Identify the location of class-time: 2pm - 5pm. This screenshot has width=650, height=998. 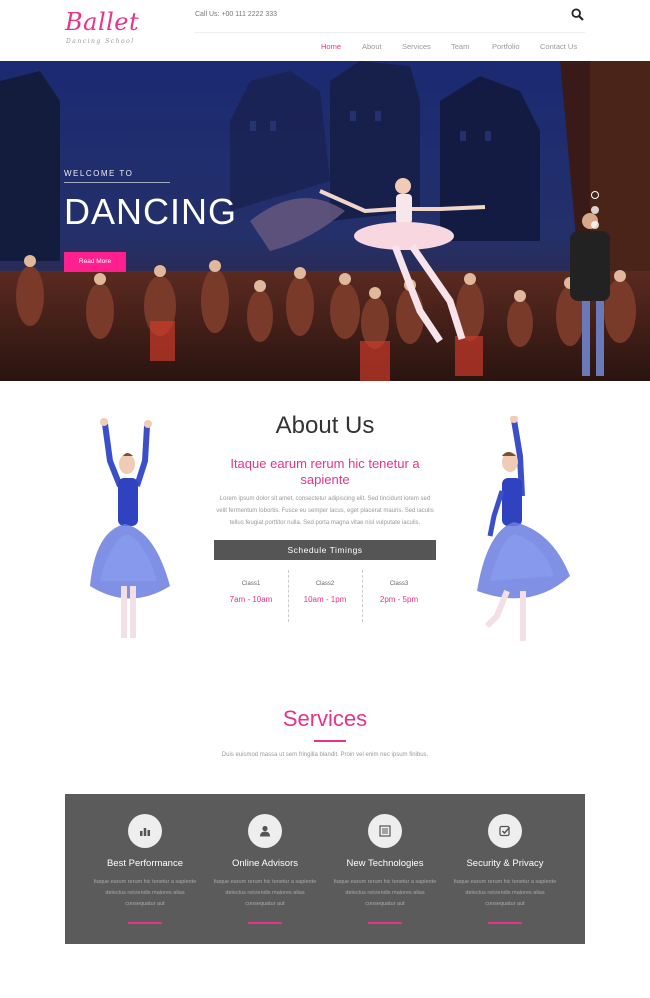
(399, 599).